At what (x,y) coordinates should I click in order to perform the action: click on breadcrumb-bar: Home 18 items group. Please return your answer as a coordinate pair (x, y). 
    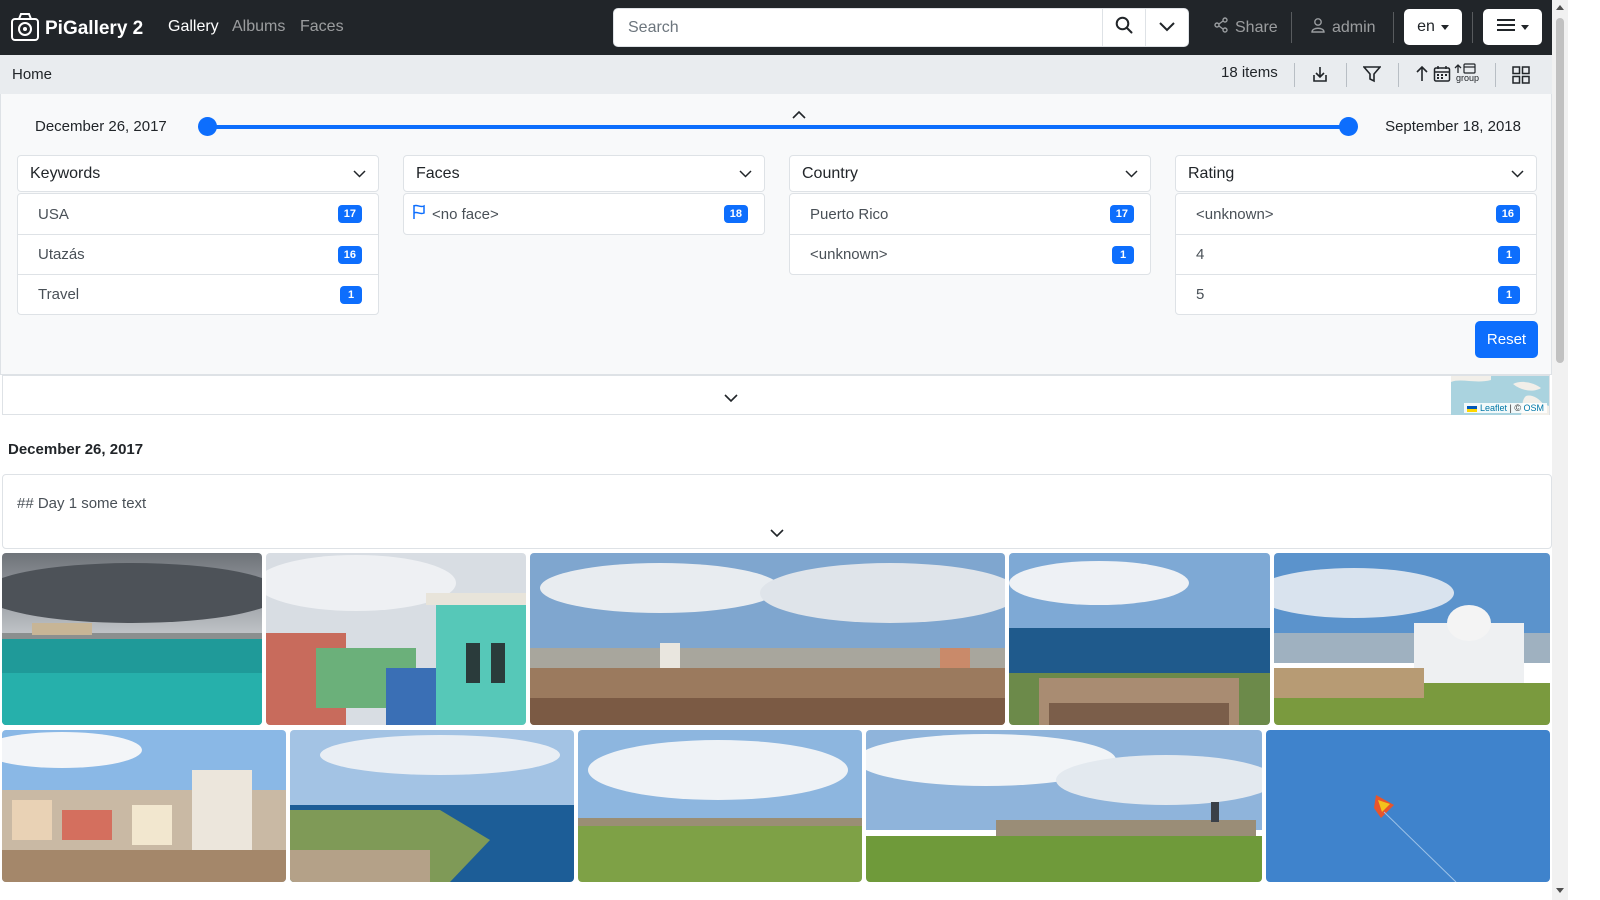
    Looking at the image, I should click on (776, 74).